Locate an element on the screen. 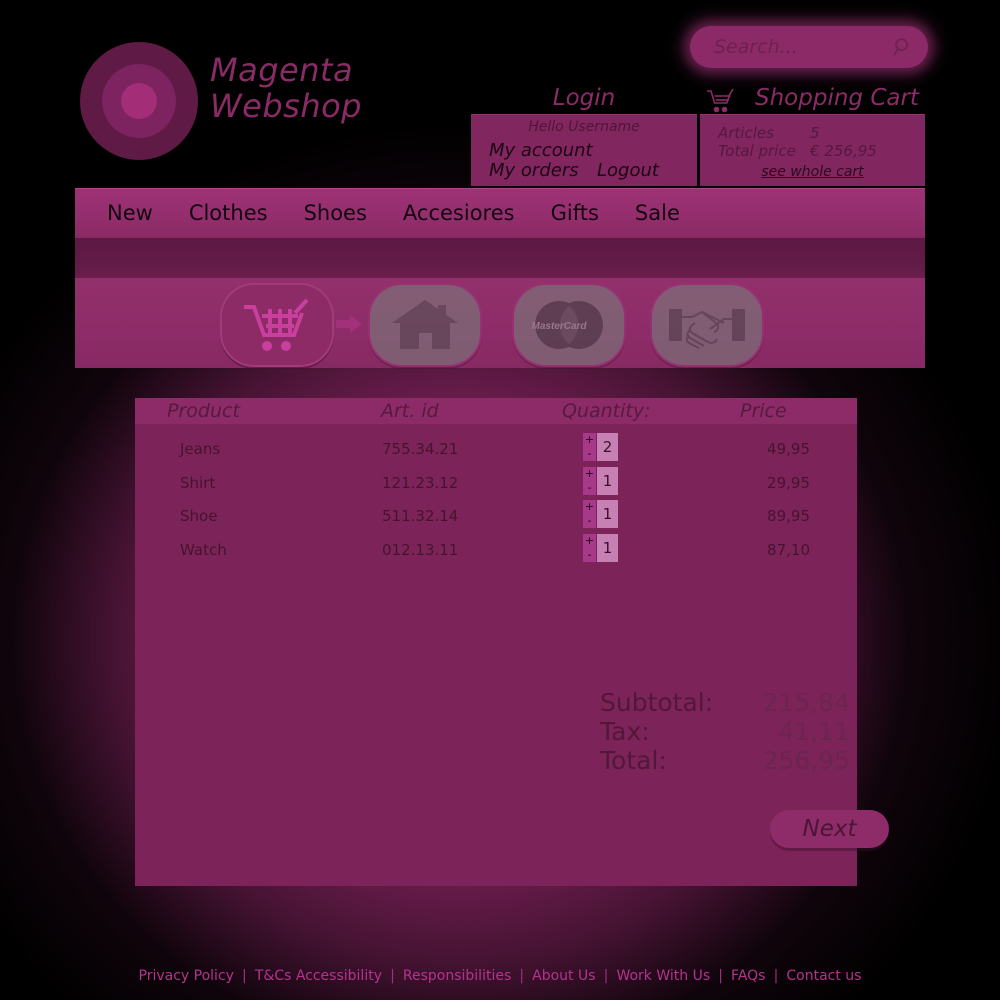 The image size is (1000, 1000). cell-art-id: 012.13.11 is located at coordinates (420, 550).